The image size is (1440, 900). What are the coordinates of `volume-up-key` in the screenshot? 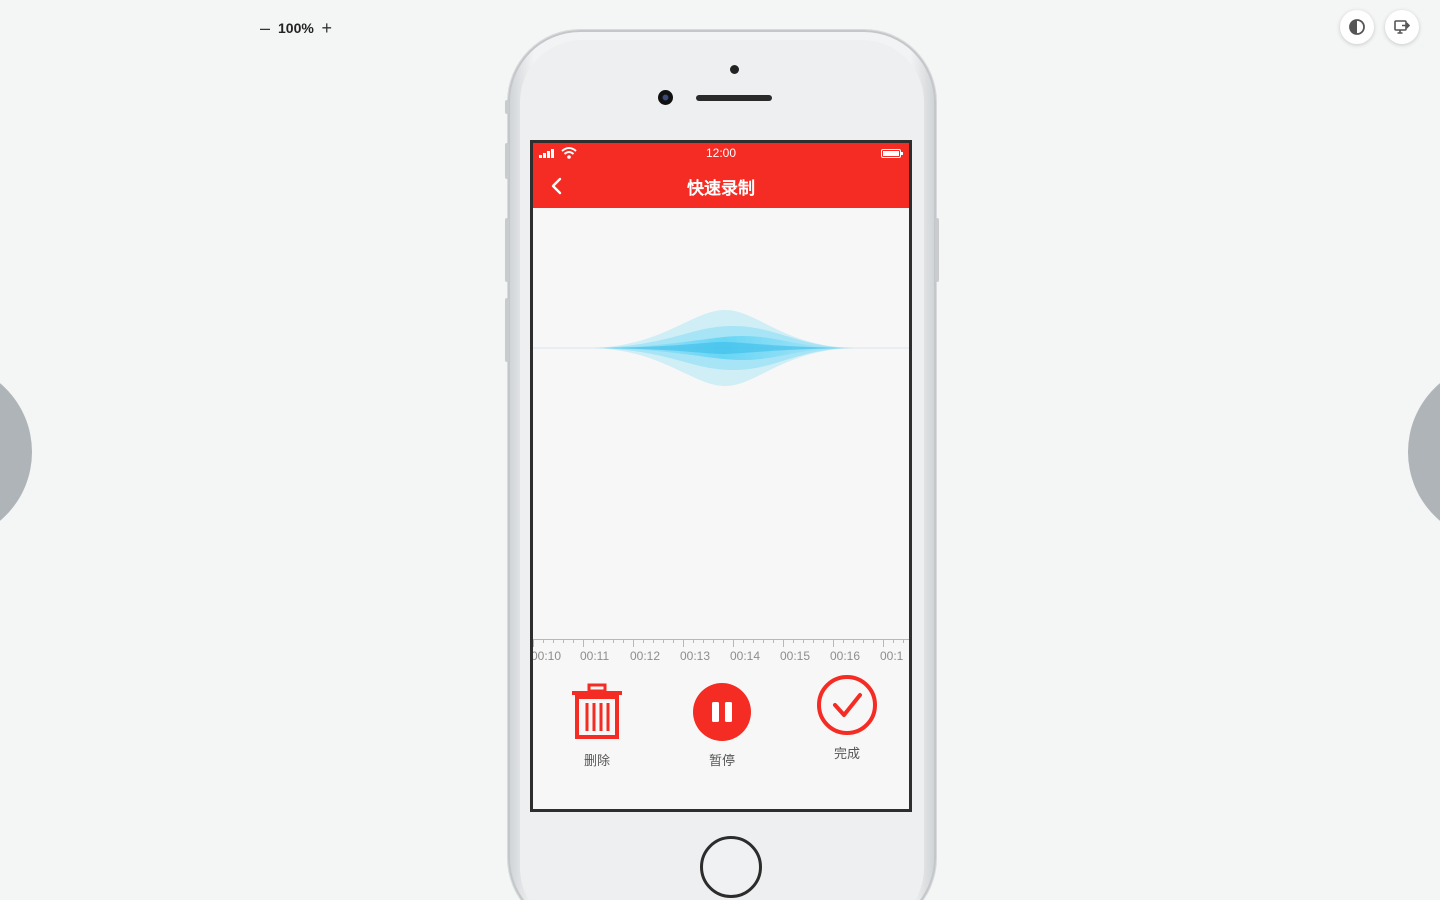 It's located at (507, 161).